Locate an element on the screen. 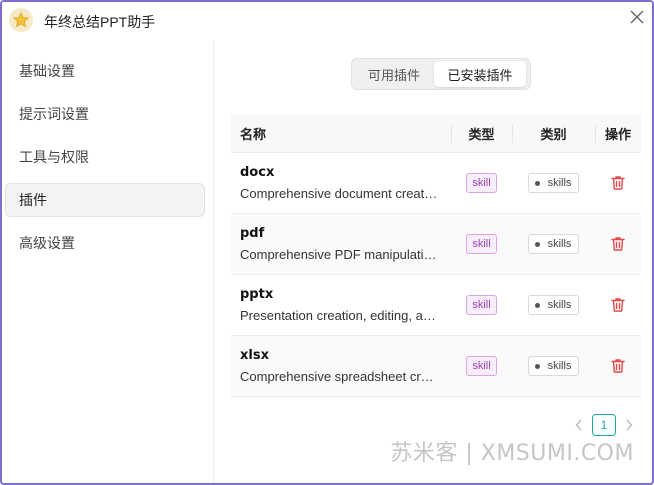  plugin-name: xlsx is located at coordinates (254, 355).